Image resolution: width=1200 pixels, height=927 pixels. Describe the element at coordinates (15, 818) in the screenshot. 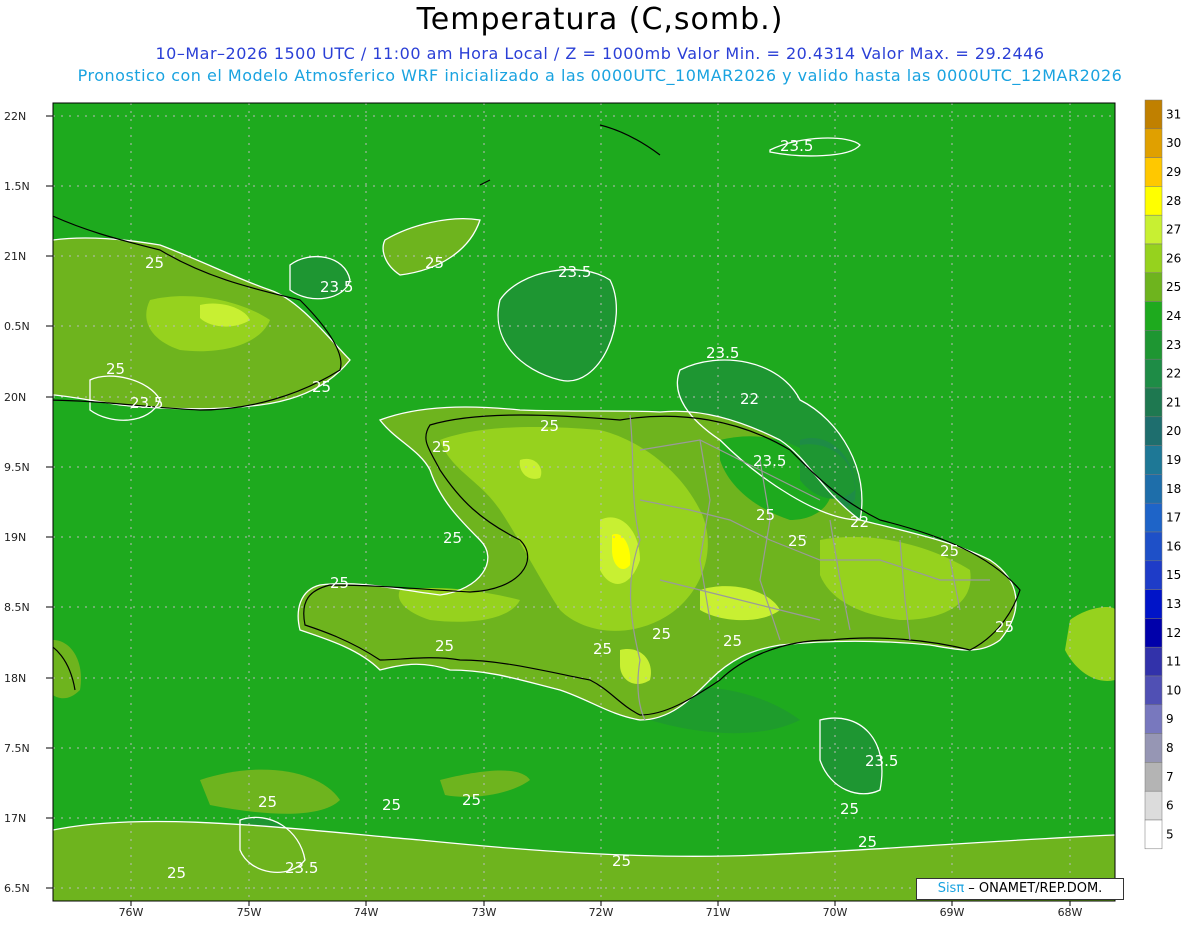

I see `lat-label: 17N` at that location.